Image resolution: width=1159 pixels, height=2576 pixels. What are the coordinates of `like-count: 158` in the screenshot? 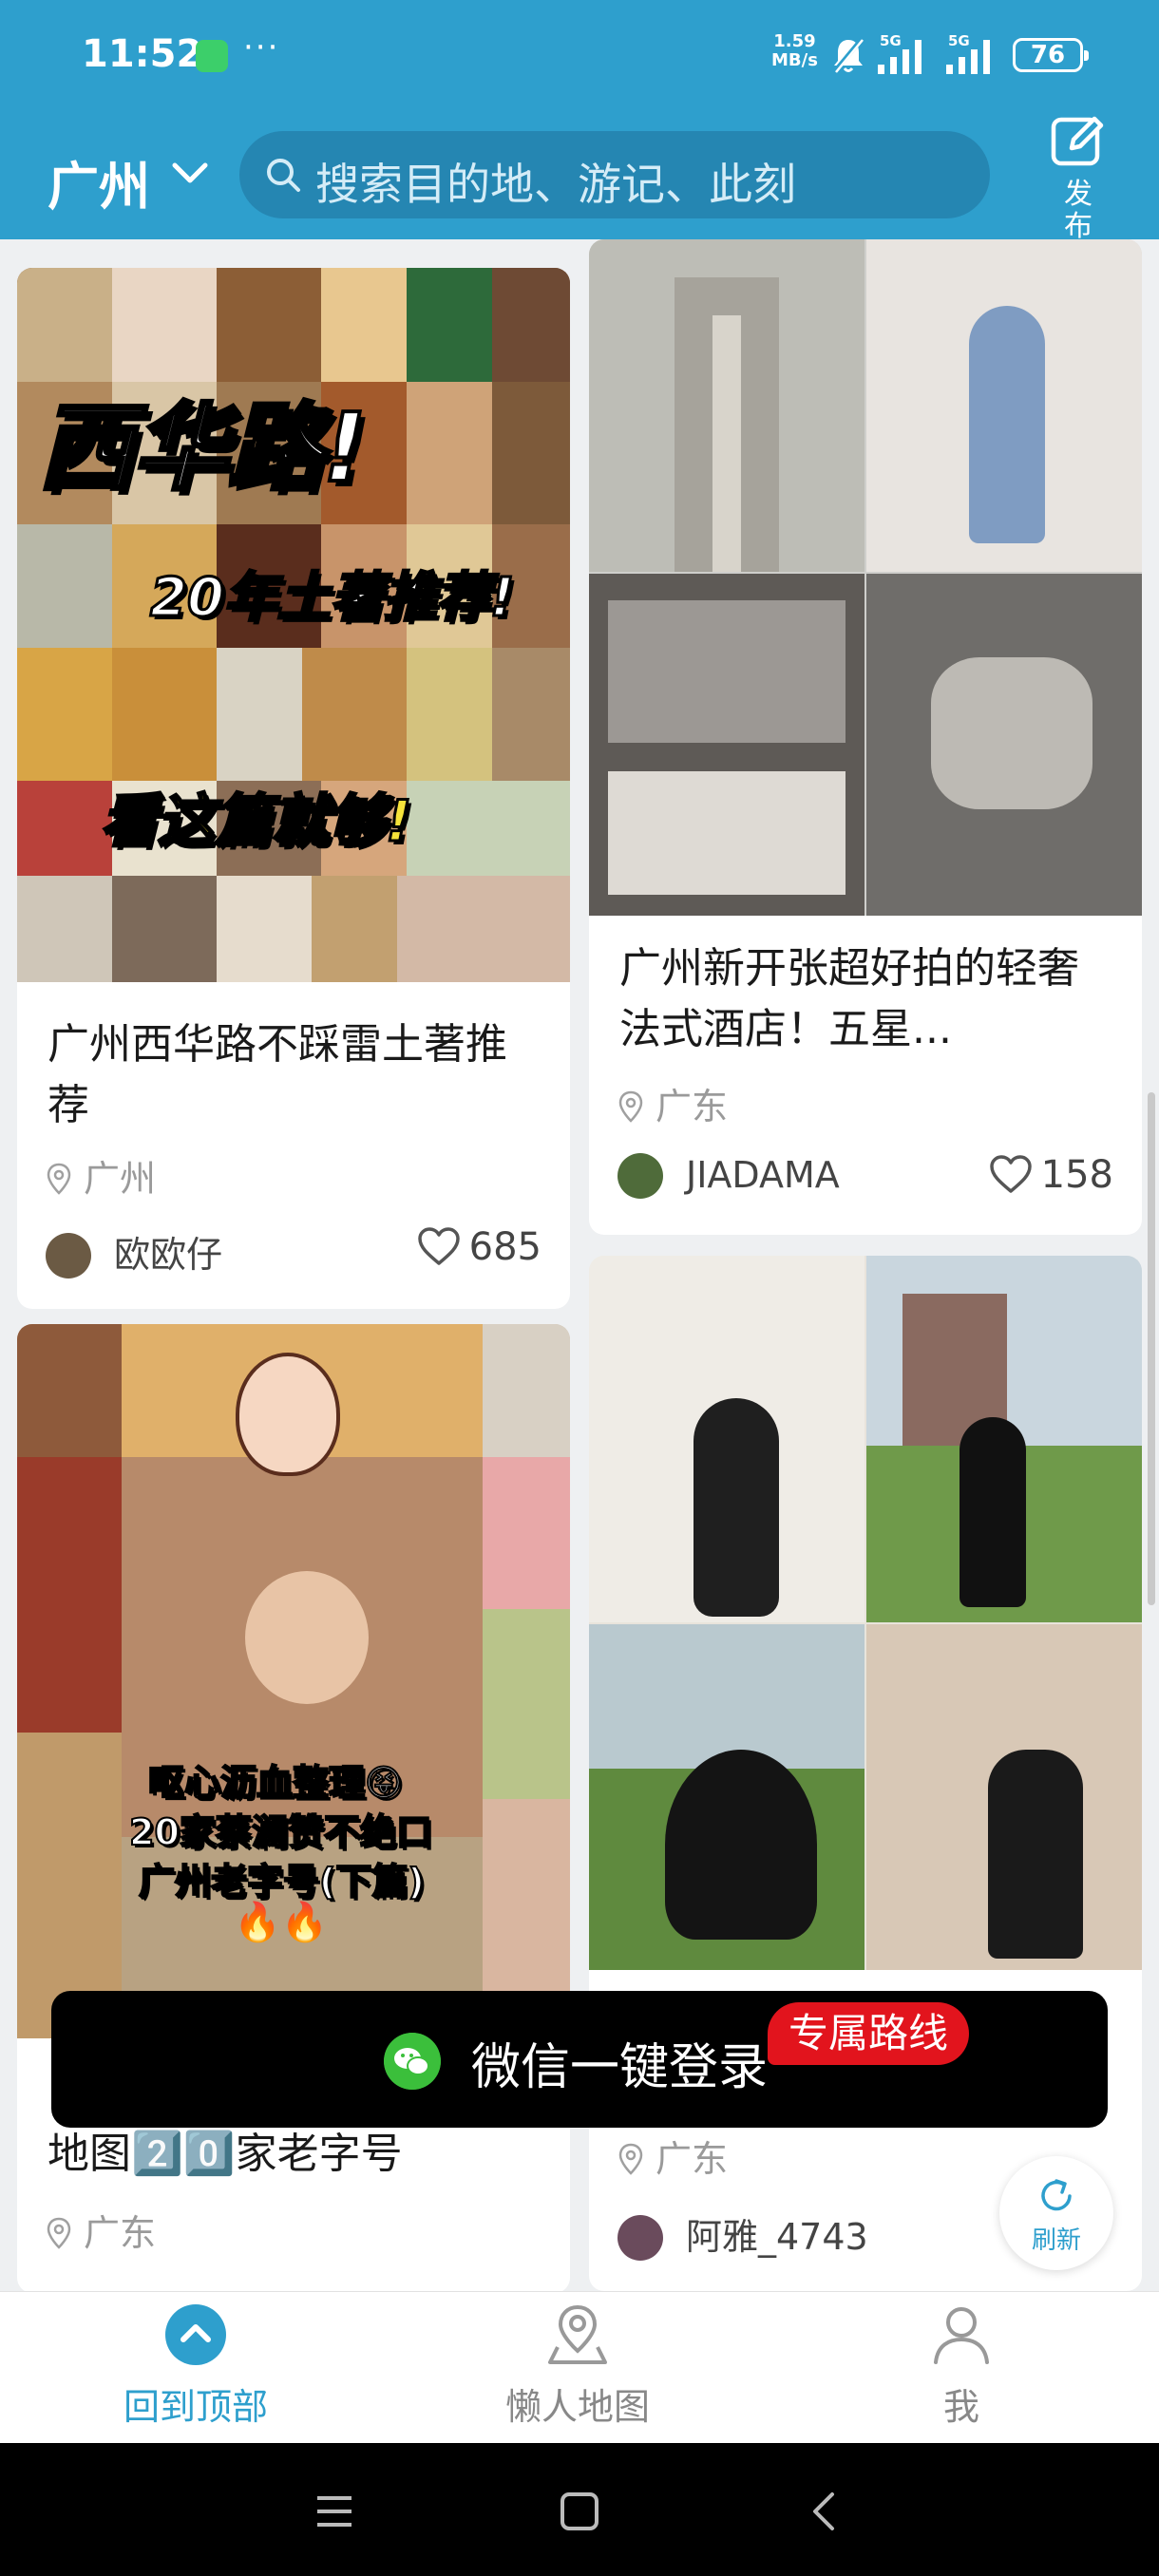 It's located at (1050, 1175).